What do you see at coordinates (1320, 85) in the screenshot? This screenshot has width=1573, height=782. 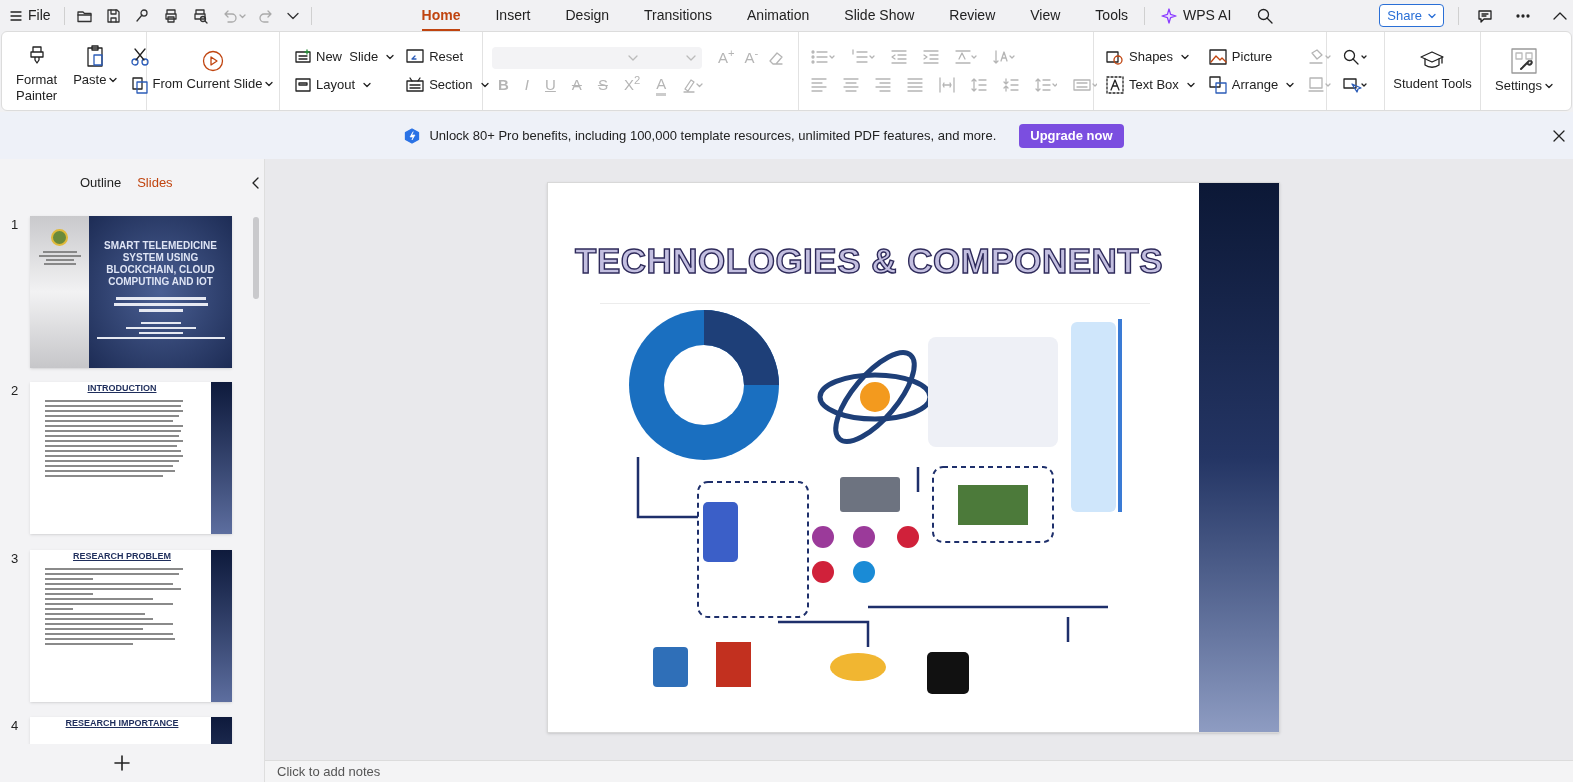 I see `outline-icon` at bounding box center [1320, 85].